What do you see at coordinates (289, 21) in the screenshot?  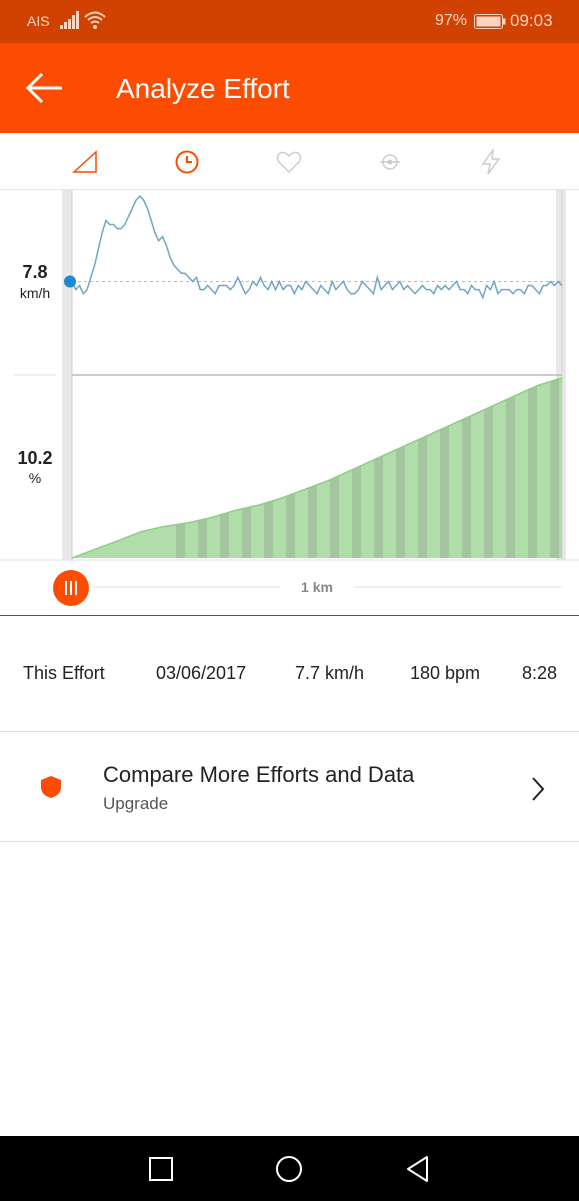 I see `status-bar: AIS 97% 09:03` at bounding box center [289, 21].